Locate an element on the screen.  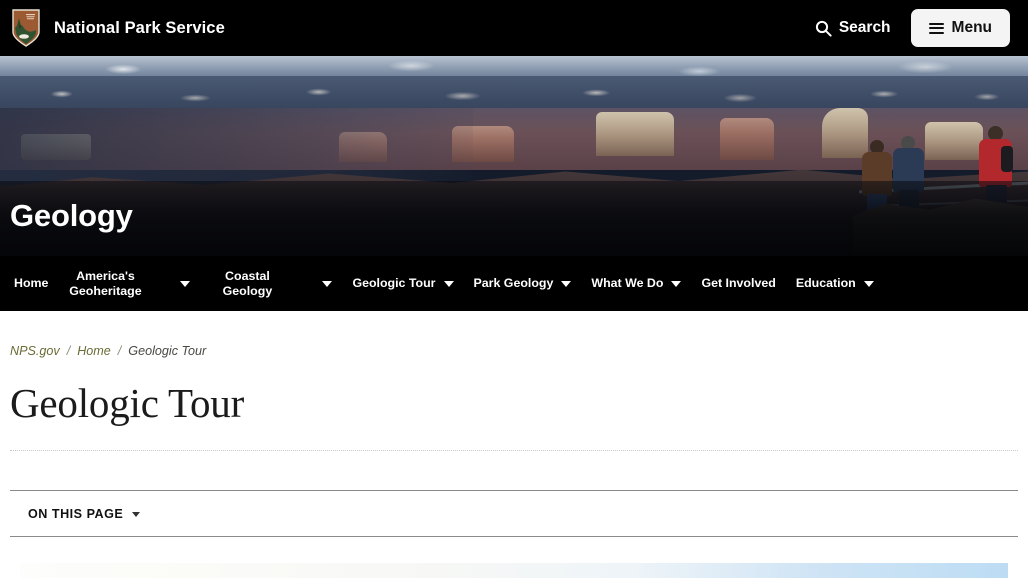
search-icon is located at coordinates (823, 28).